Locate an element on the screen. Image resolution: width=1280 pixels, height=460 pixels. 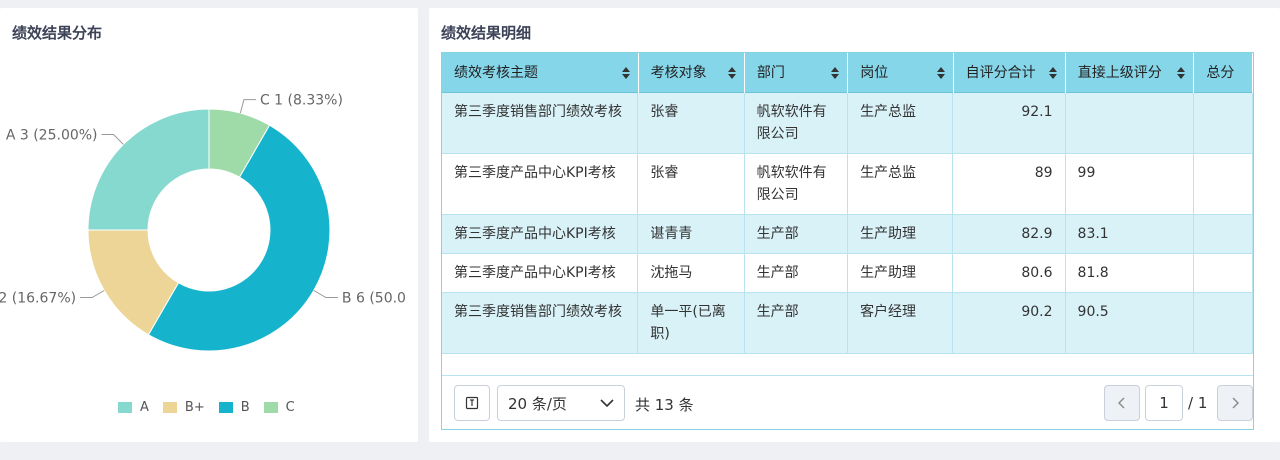
page-number-input: 1 is located at coordinates (1164, 403).